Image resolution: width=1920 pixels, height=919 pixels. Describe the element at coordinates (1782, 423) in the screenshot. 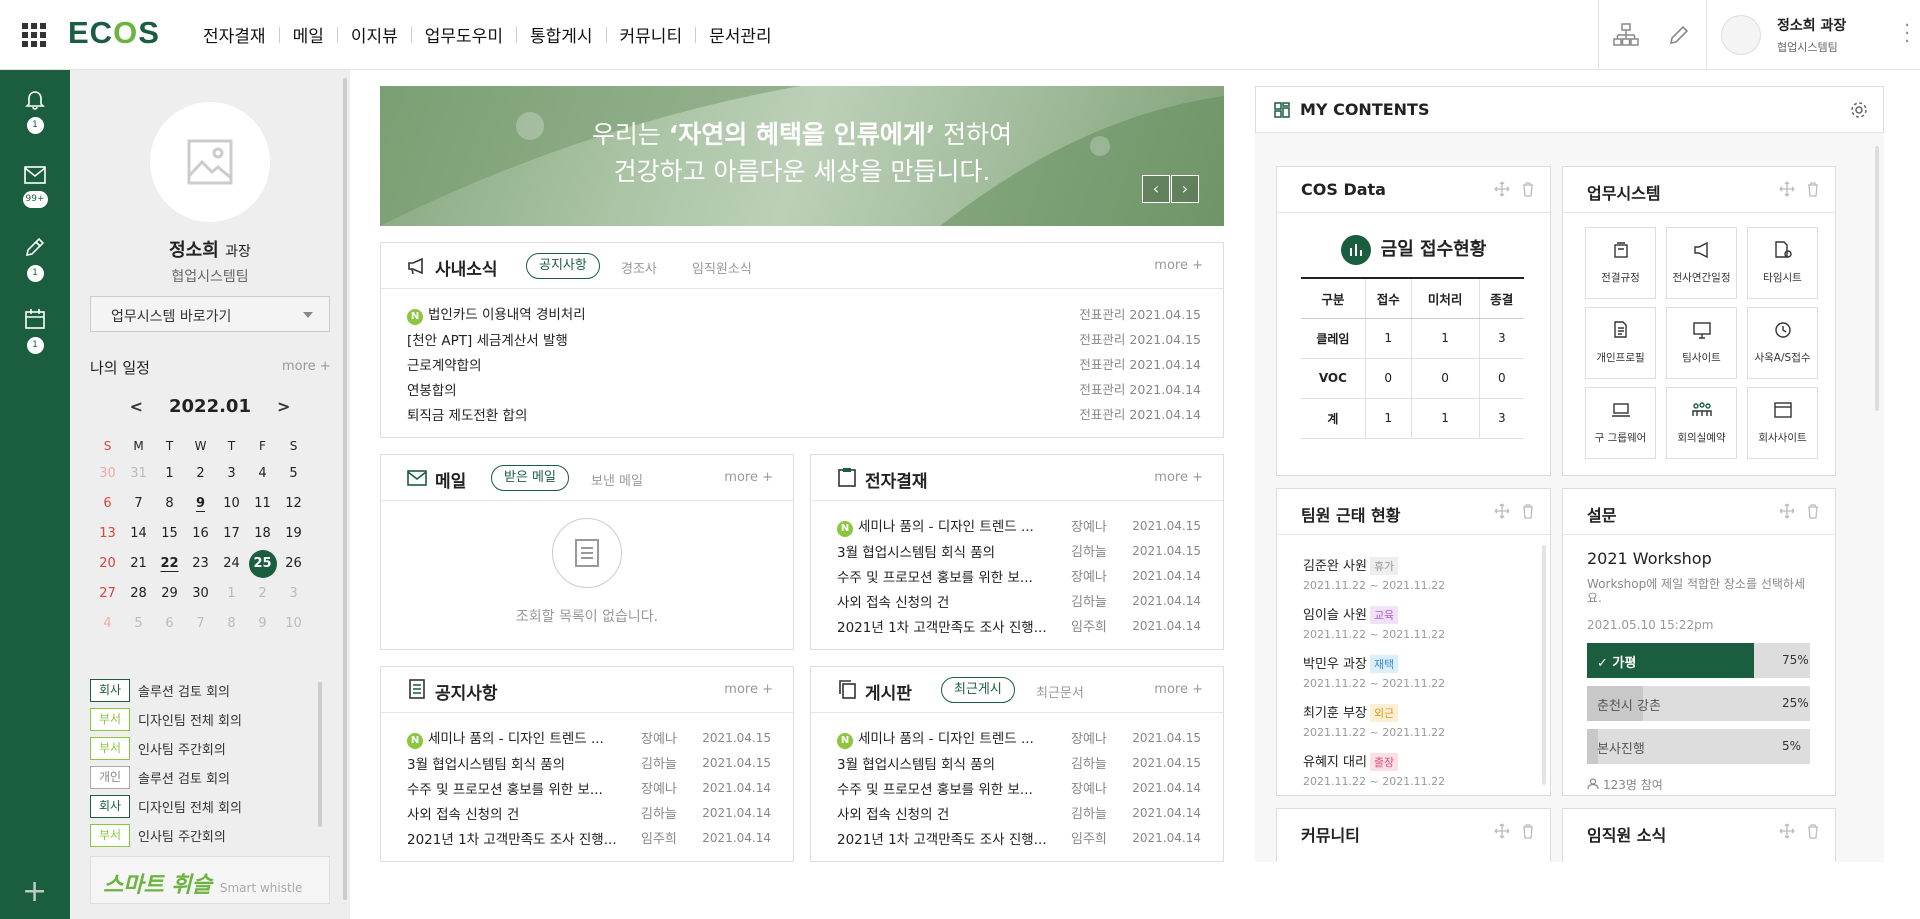

I see `system-shortcut: 회사사이트` at that location.